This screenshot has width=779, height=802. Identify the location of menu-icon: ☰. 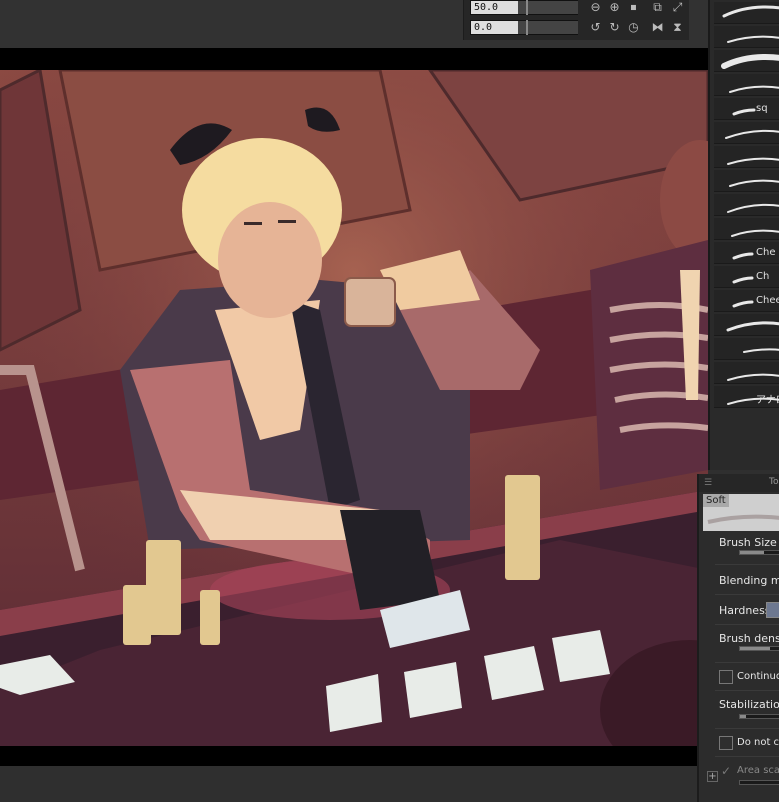
(708, 483).